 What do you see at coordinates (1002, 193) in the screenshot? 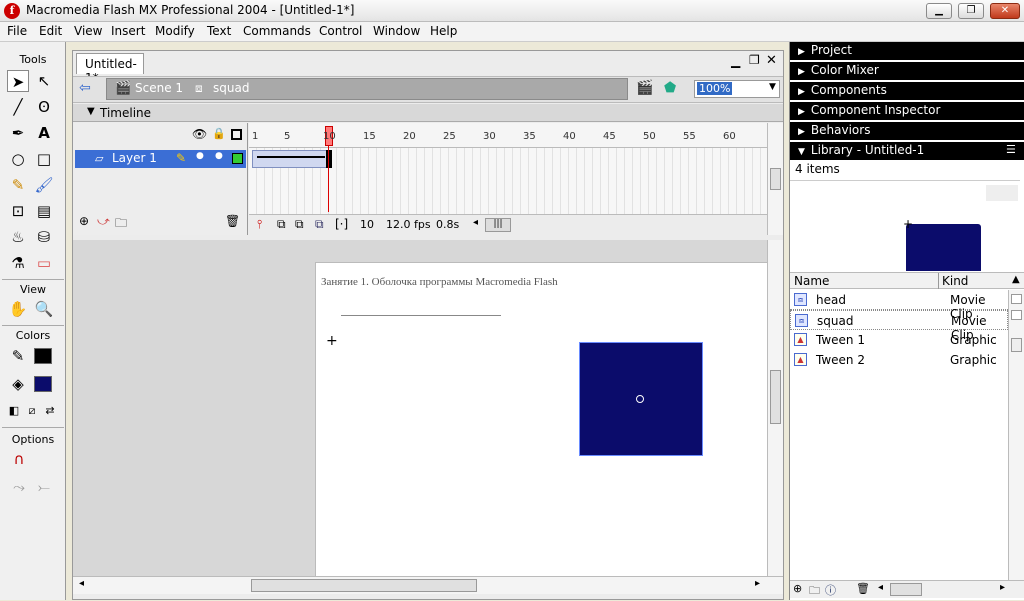
I see `preview-play-controls` at bounding box center [1002, 193].